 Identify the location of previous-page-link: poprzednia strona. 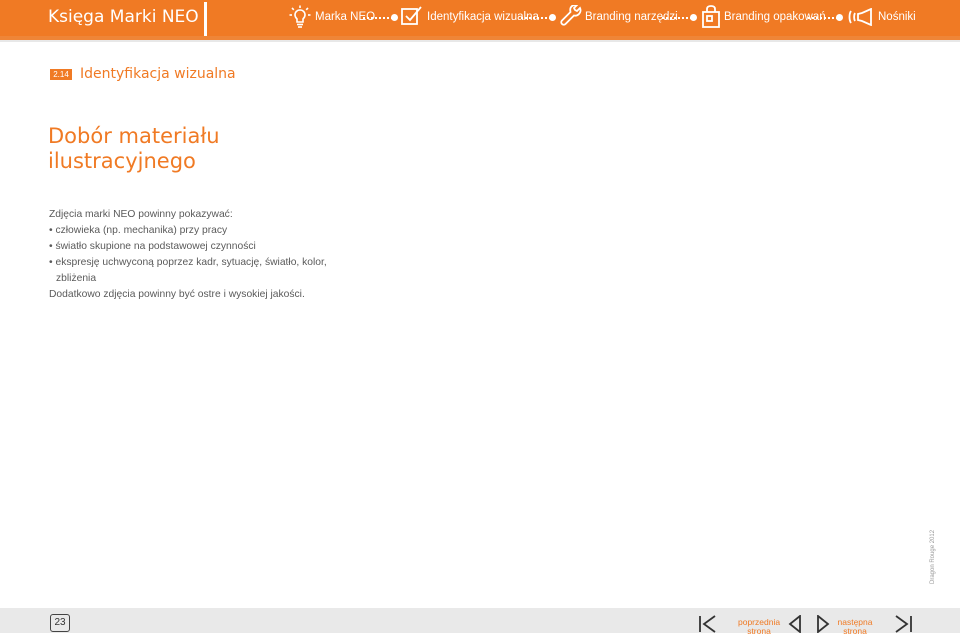
(759, 627).